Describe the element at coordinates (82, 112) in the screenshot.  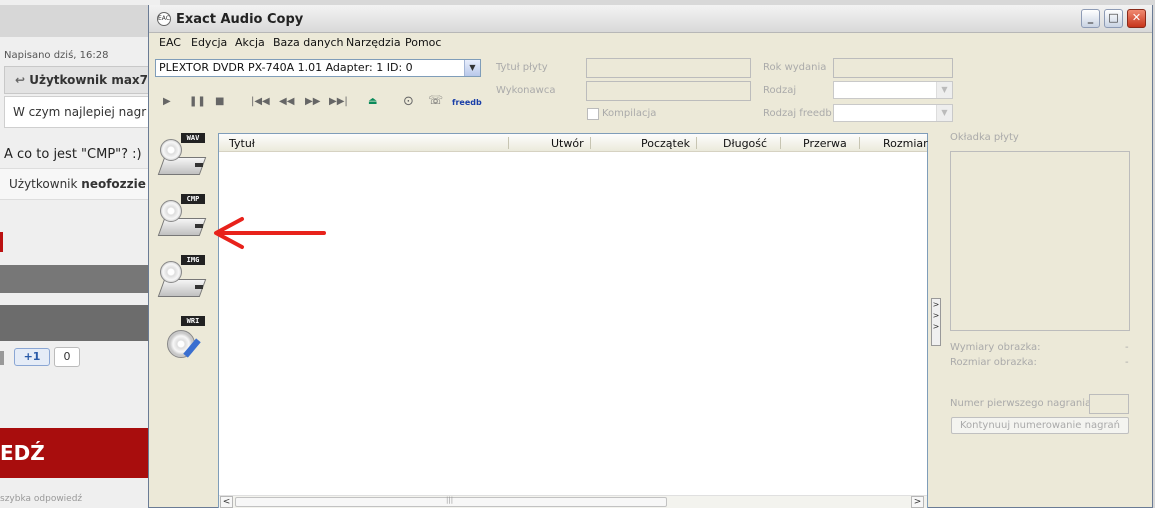
I see `quote-text: W czym najlepiej nagr` at that location.